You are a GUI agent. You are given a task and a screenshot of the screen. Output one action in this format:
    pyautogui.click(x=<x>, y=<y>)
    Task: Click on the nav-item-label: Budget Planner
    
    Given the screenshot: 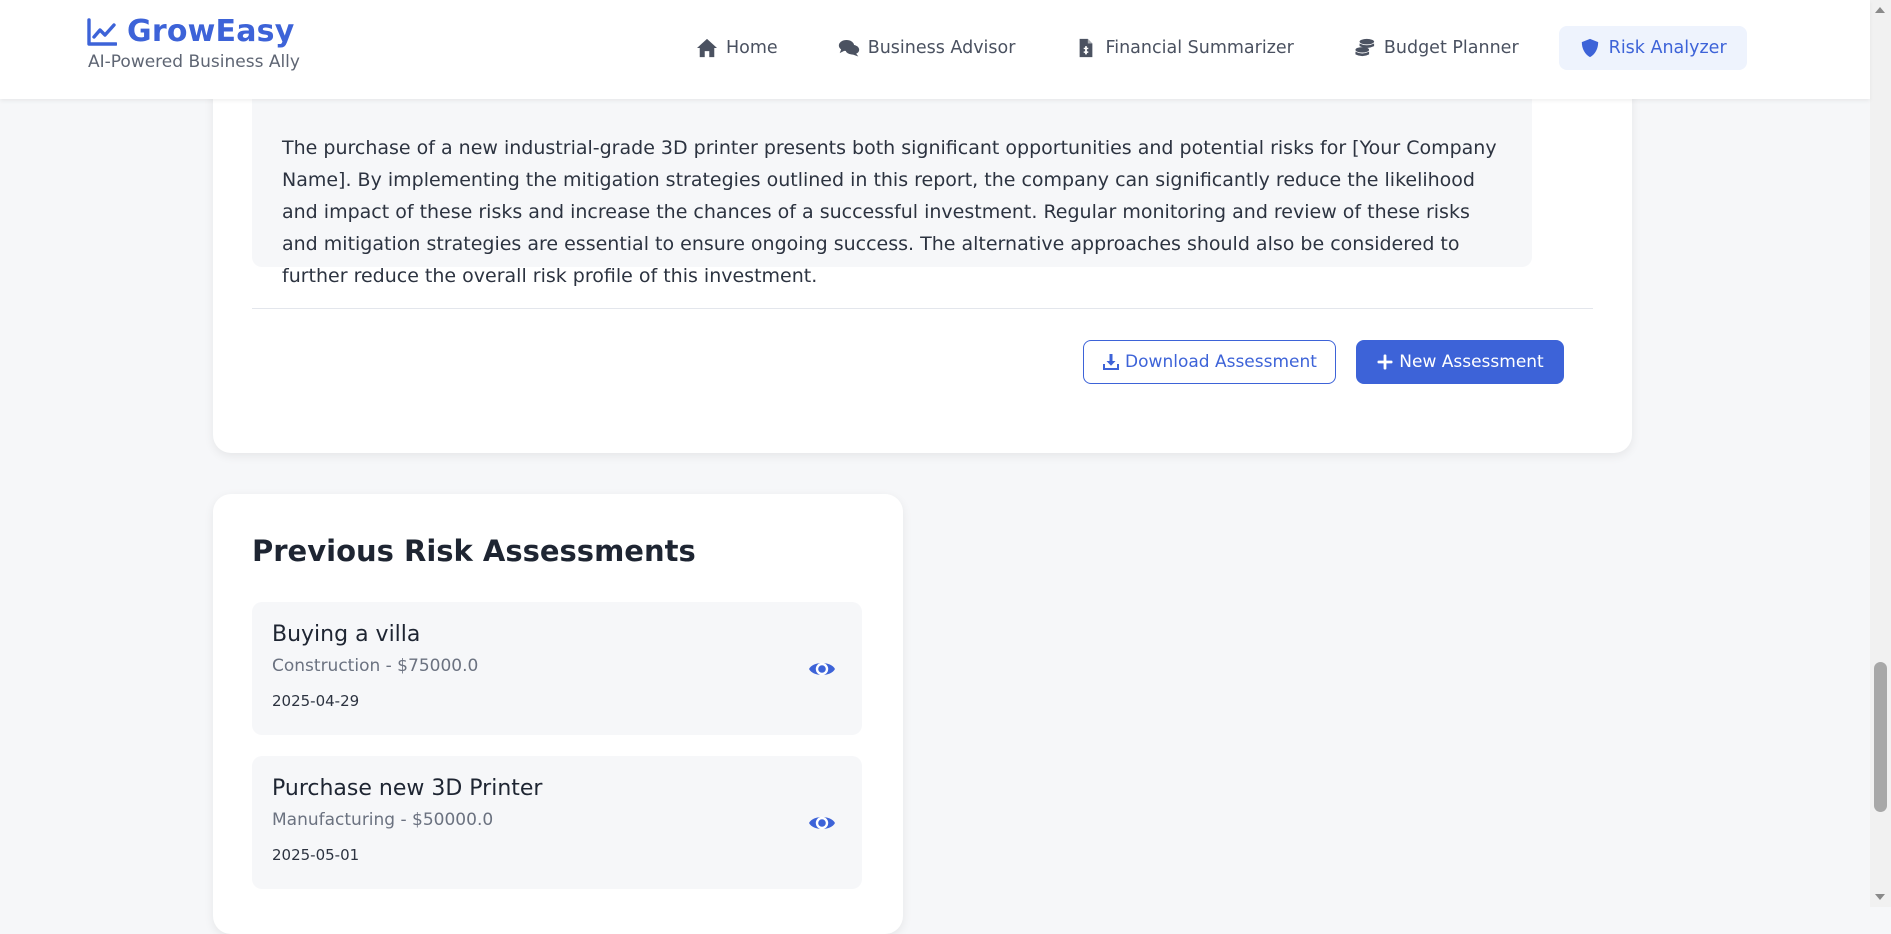 What is the action you would take?
    pyautogui.click(x=1451, y=48)
    